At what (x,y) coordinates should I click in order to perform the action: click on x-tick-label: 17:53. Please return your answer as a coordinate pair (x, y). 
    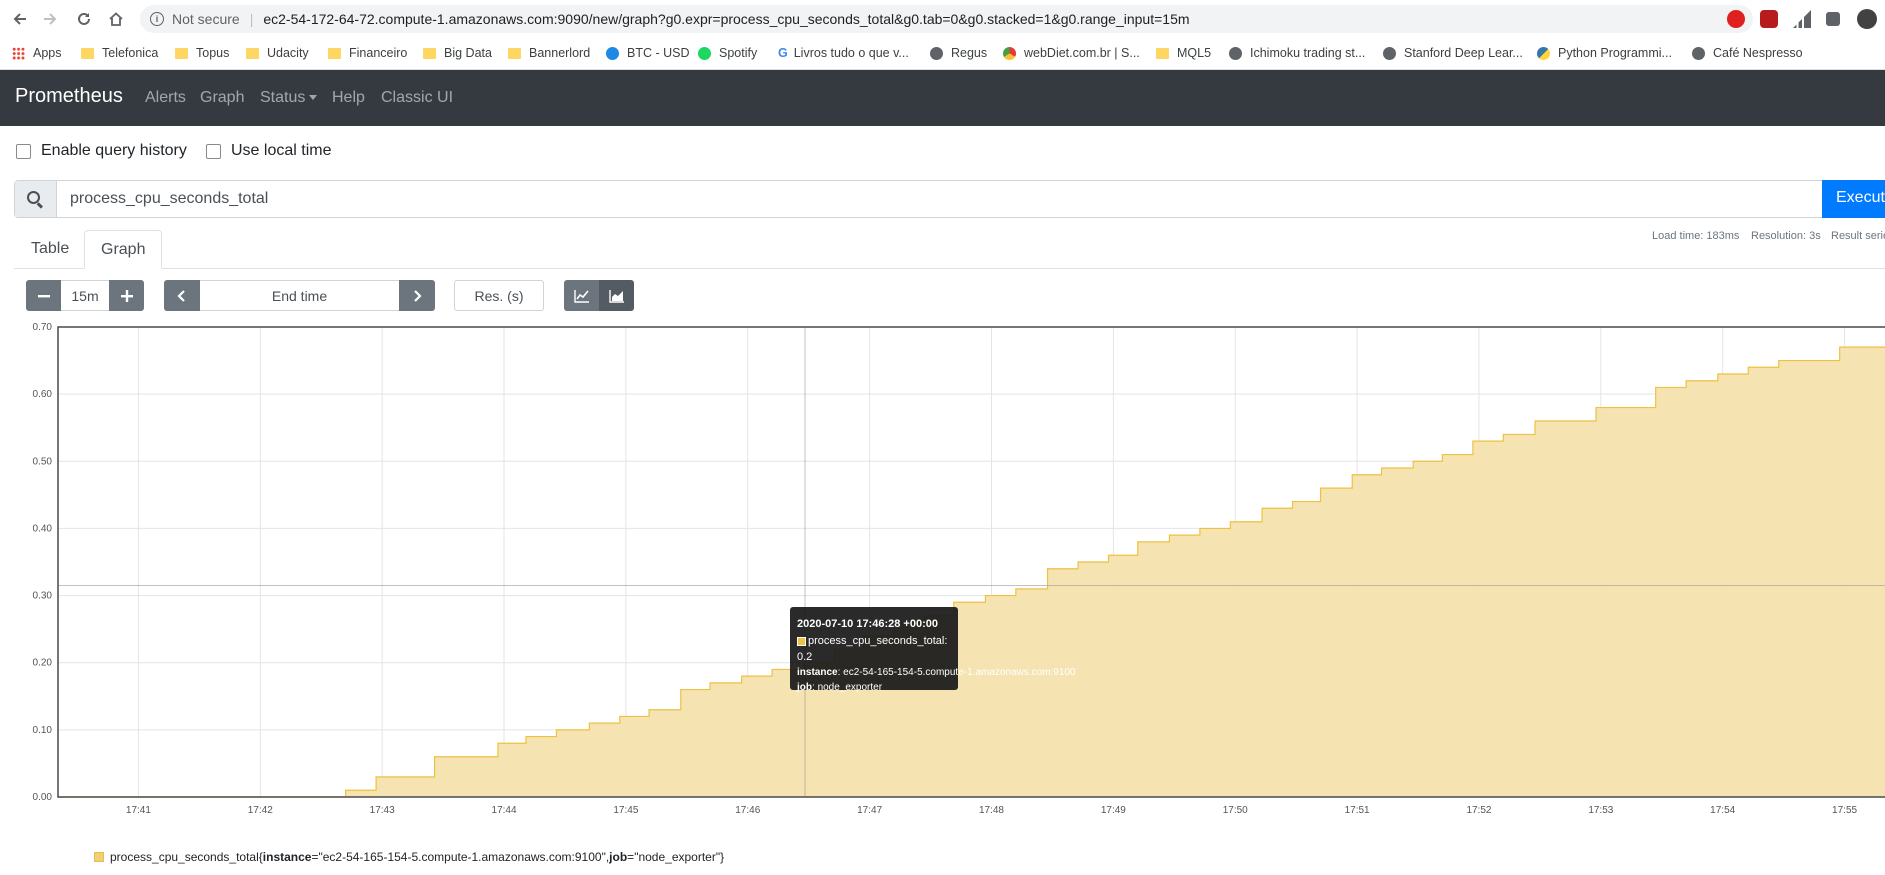
    Looking at the image, I should click on (1600, 810).